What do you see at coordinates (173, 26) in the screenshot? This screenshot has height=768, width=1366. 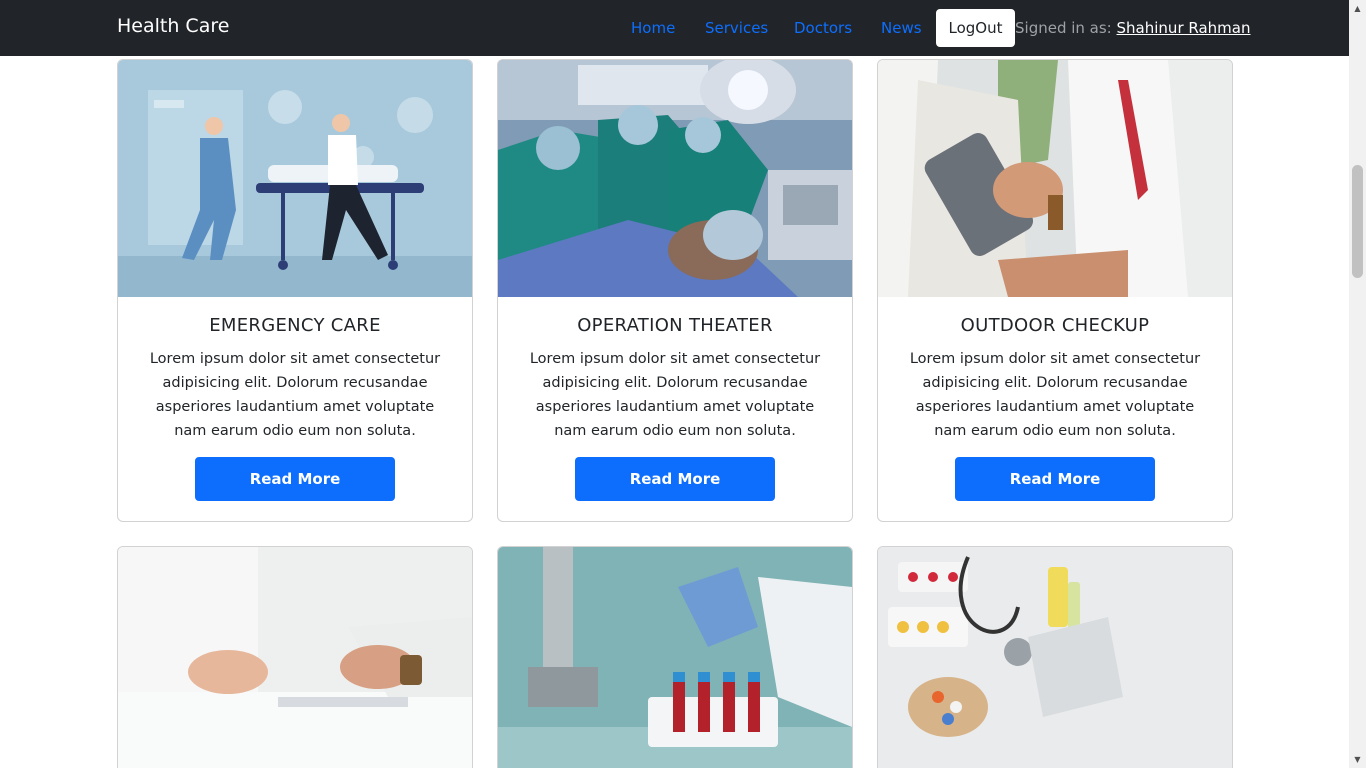 I see `brand-title: Health Care` at bounding box center [173, 26].